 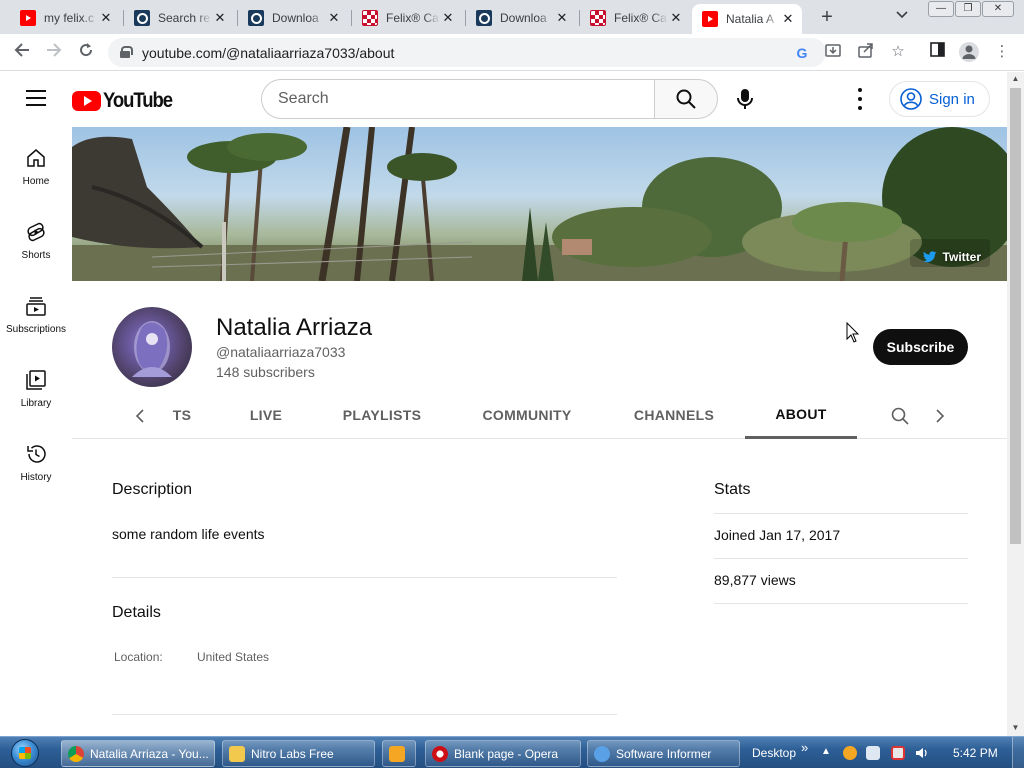 I want to click on taskbar-item-opera: Blank page - Opera, so click(x=503, y=753).